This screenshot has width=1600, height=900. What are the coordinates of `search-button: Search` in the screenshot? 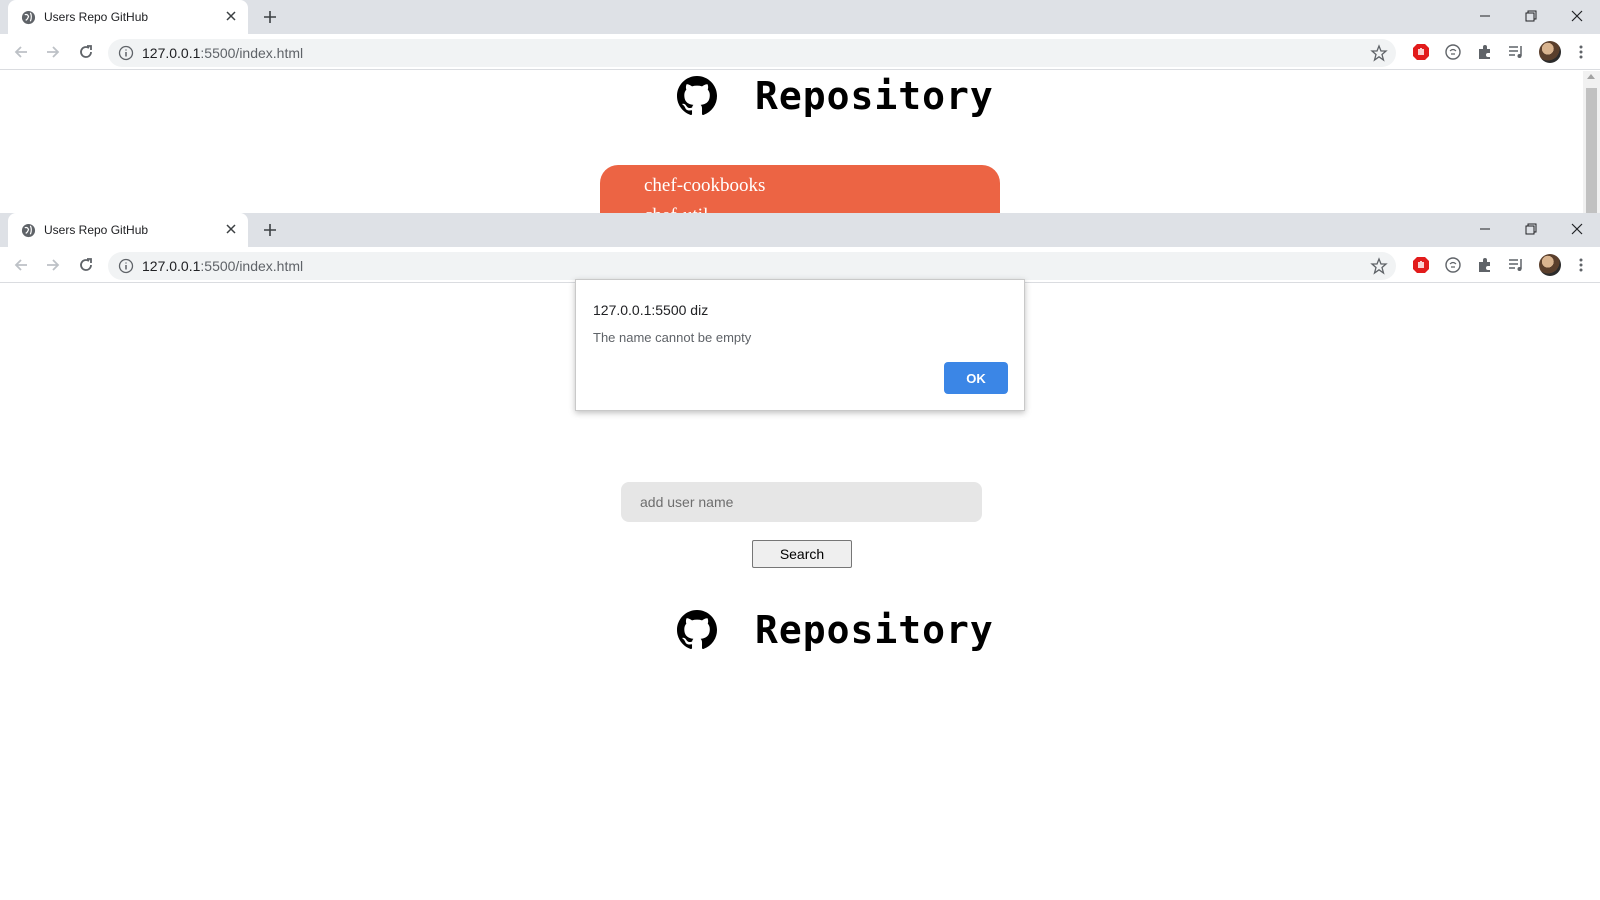 It's located at (802, 554).